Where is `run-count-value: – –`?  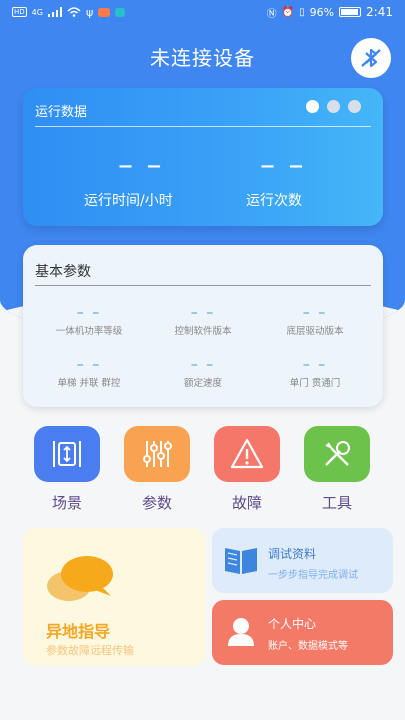 run-count-value: – – is located at coordinates (283, 165).